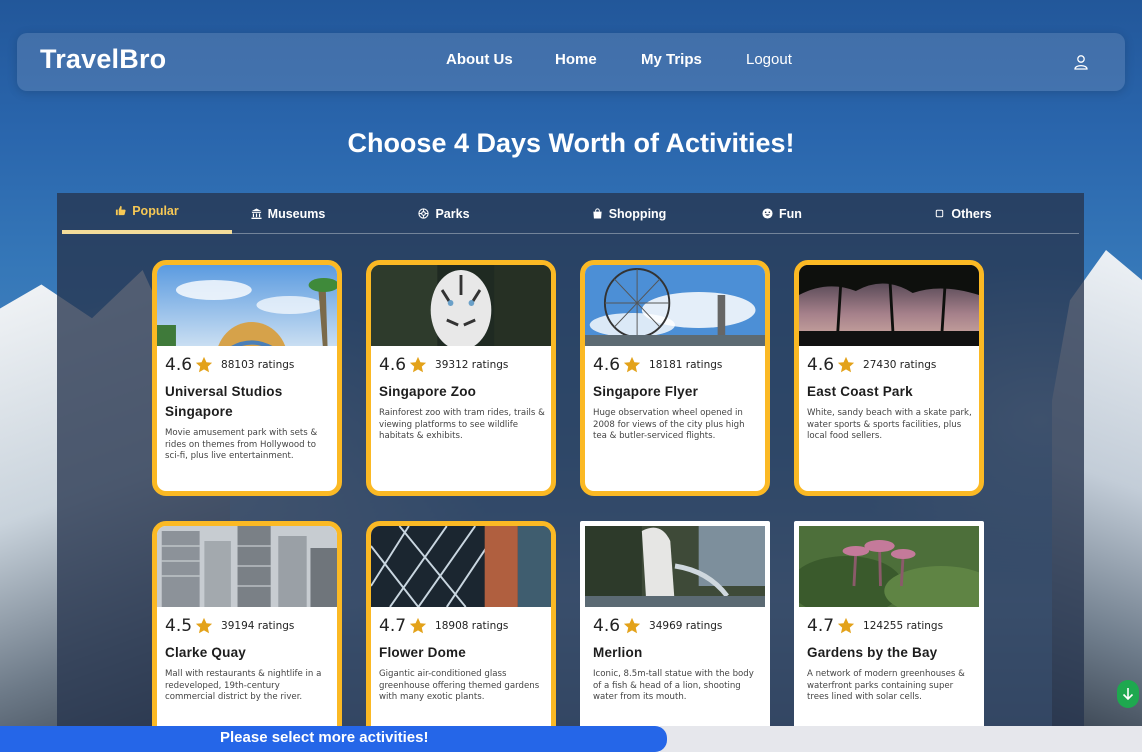 The image size is (1142, 752). I want to click on tab-parks: Parks, so click(444, 213).